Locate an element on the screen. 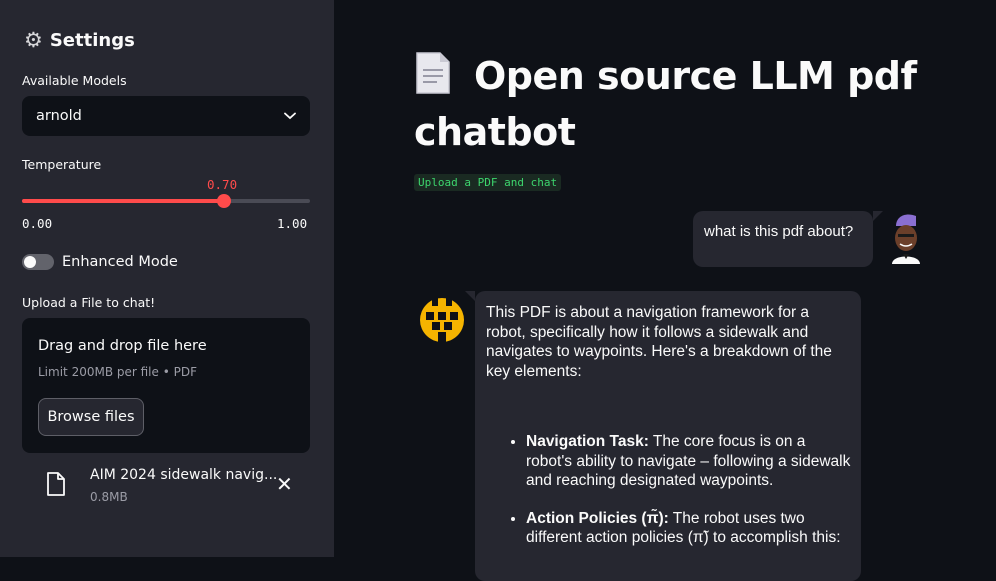 This screenshot has height=581, width=996. models-label: Available Models is located at coordinates (74, 80).